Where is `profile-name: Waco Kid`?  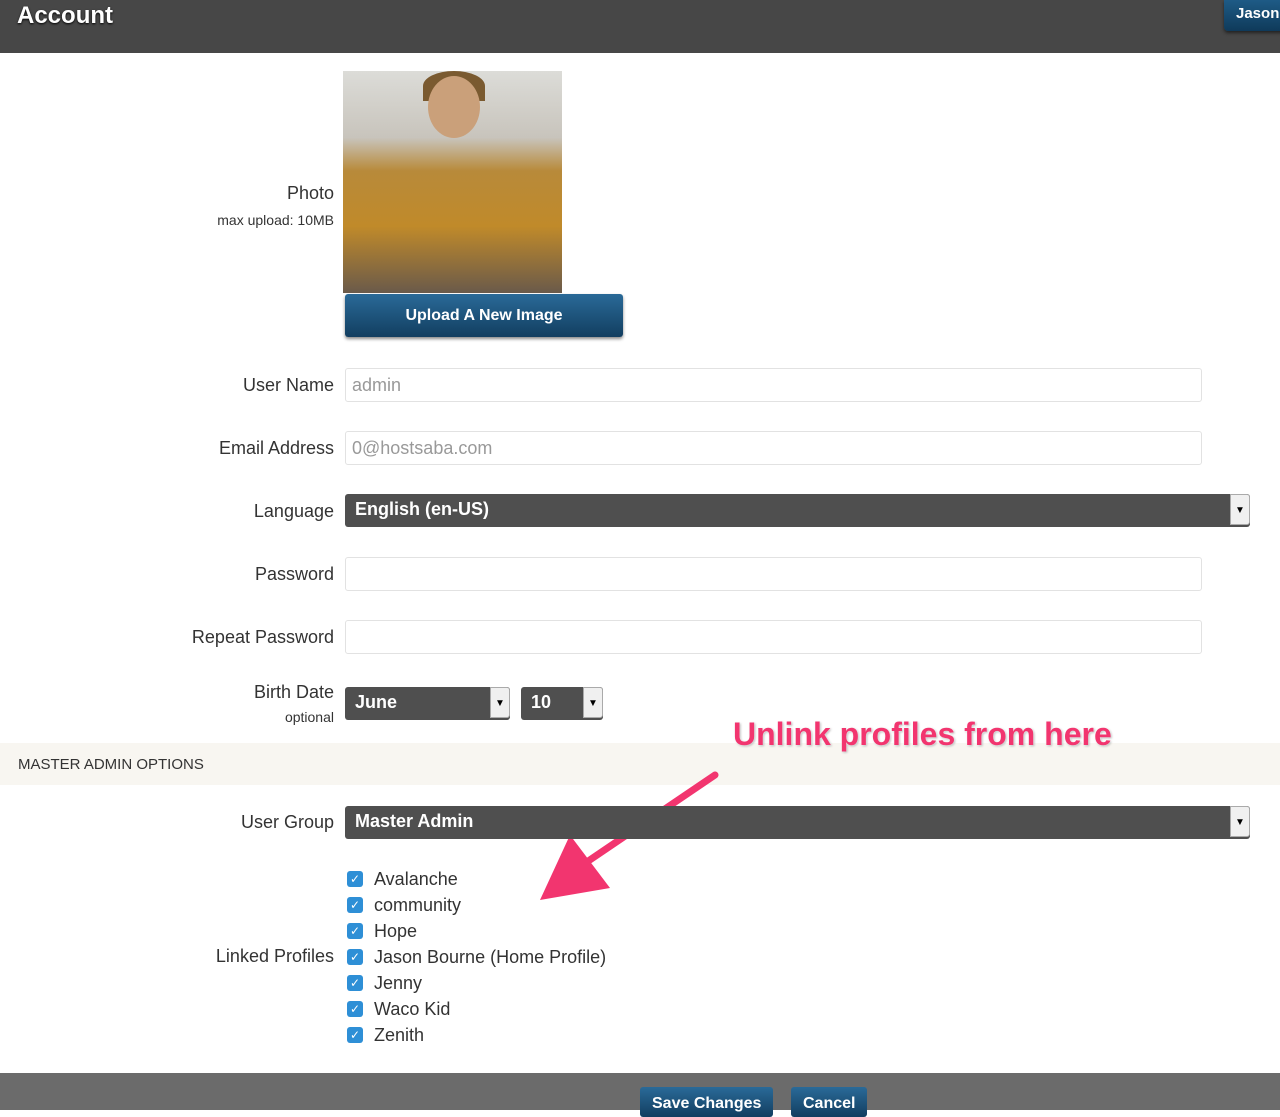 profile-name: Waco Kid is located at coordinates (412, 1008).